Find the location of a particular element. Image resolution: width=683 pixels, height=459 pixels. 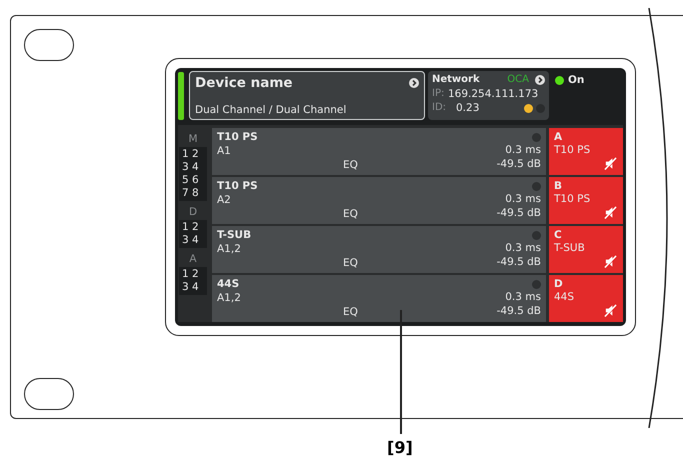

channel-source-label: A2 is located at coordinates (224, 200).